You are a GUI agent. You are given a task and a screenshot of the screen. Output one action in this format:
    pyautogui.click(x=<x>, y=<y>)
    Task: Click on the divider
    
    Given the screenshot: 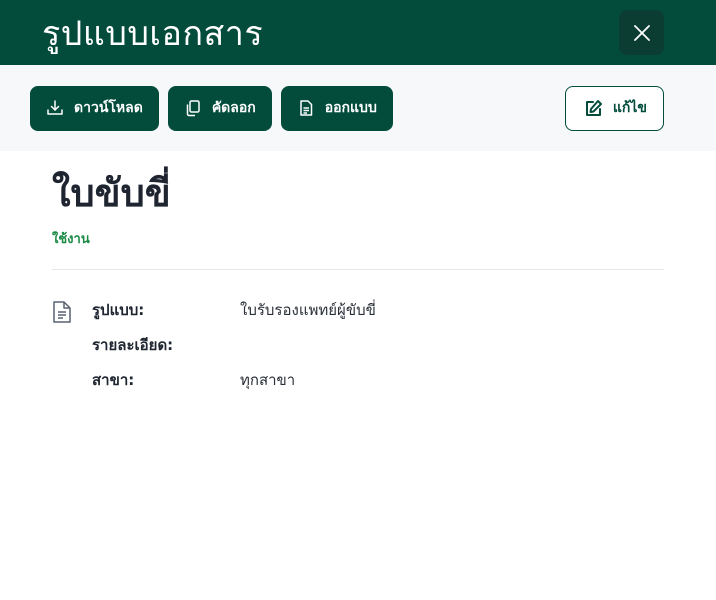 What is the action you would take?
    pyautogui.click(x=358, y=270)
    